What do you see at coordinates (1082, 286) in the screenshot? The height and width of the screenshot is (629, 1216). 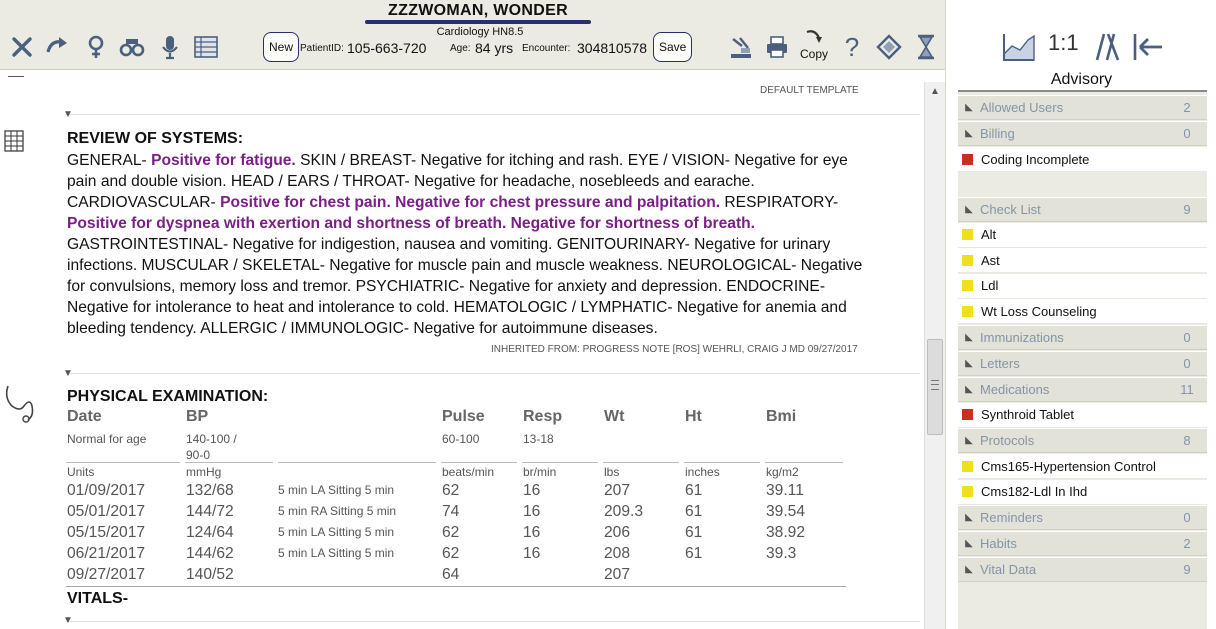 I see `advisory-item: Ldl` at bounding box center [1082, 286].